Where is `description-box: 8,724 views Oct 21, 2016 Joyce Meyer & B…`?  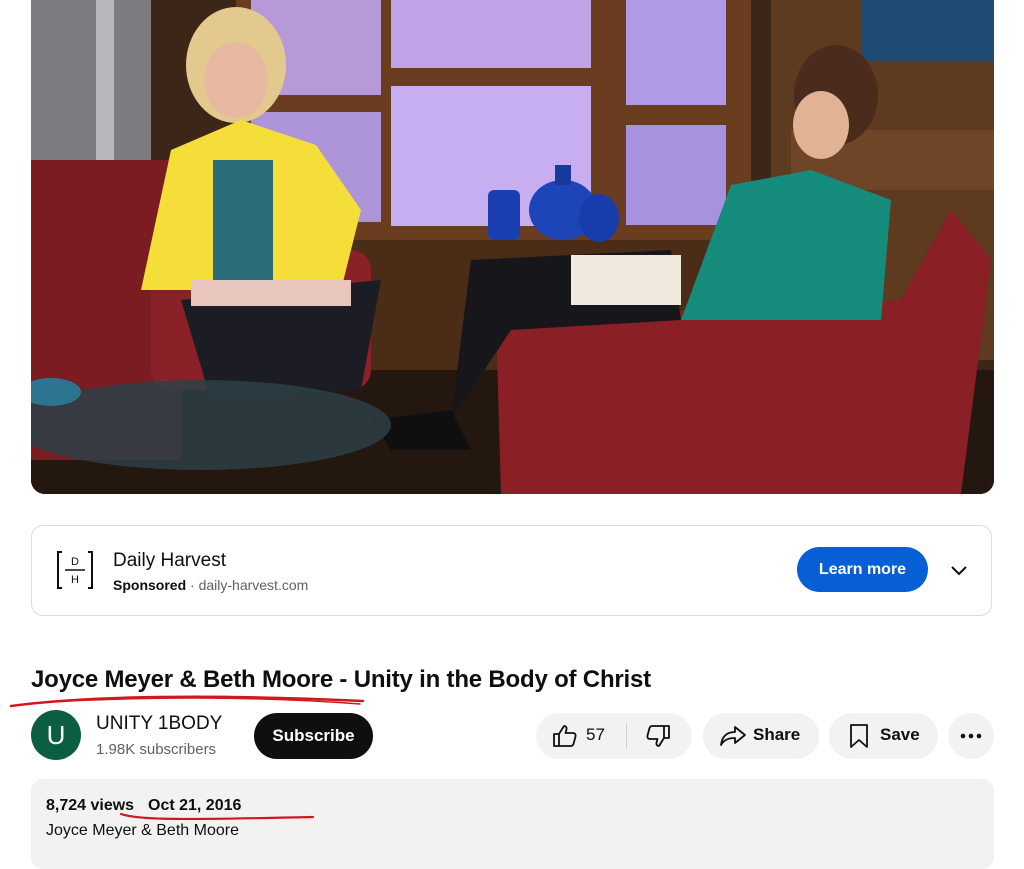 description-box: 8,724 views Oct 21, 2016 Joyce Meyer & B… is located at coordinates (512, 824).